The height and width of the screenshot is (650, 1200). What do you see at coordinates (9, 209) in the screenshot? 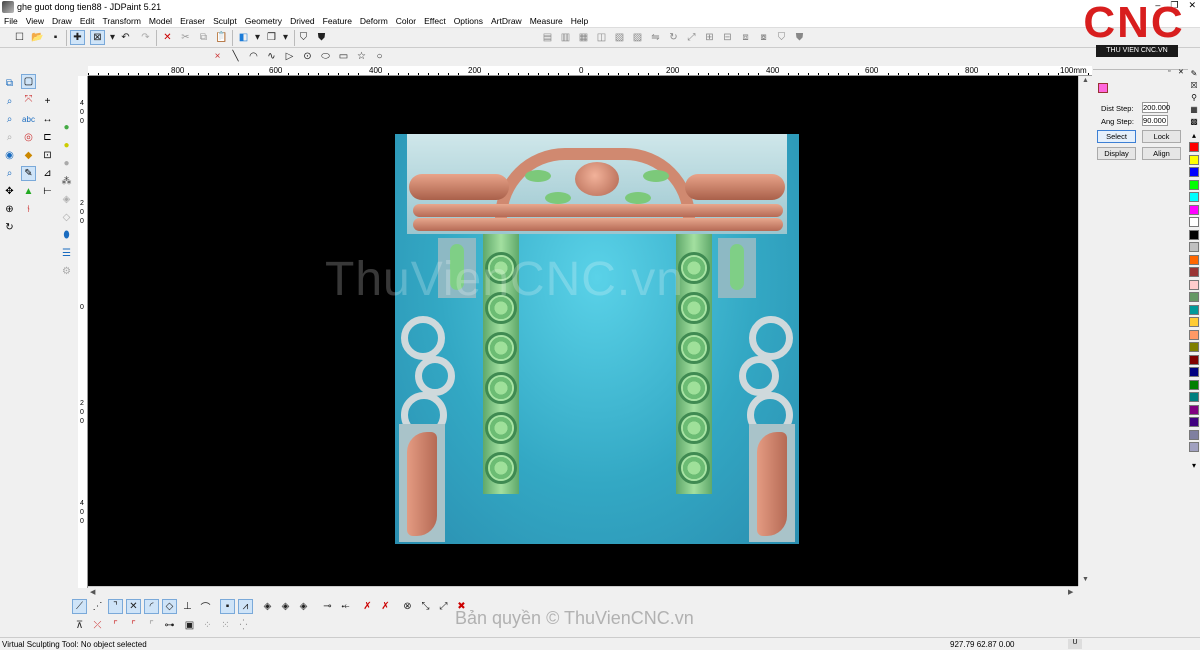
I see `zoom-icon: ⊕` at bounding box center [9, 209].